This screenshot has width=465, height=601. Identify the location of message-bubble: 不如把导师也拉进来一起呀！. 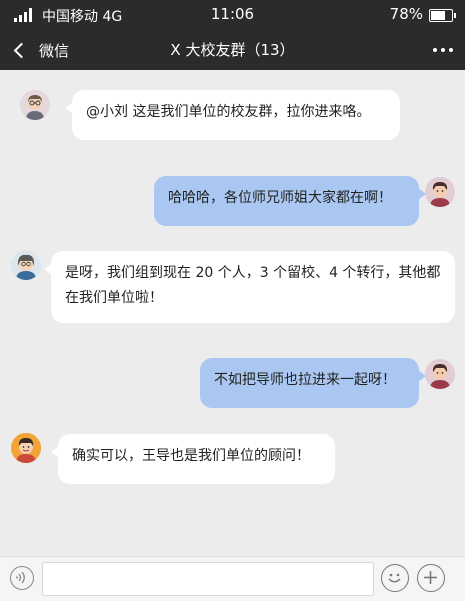
(313, 383).